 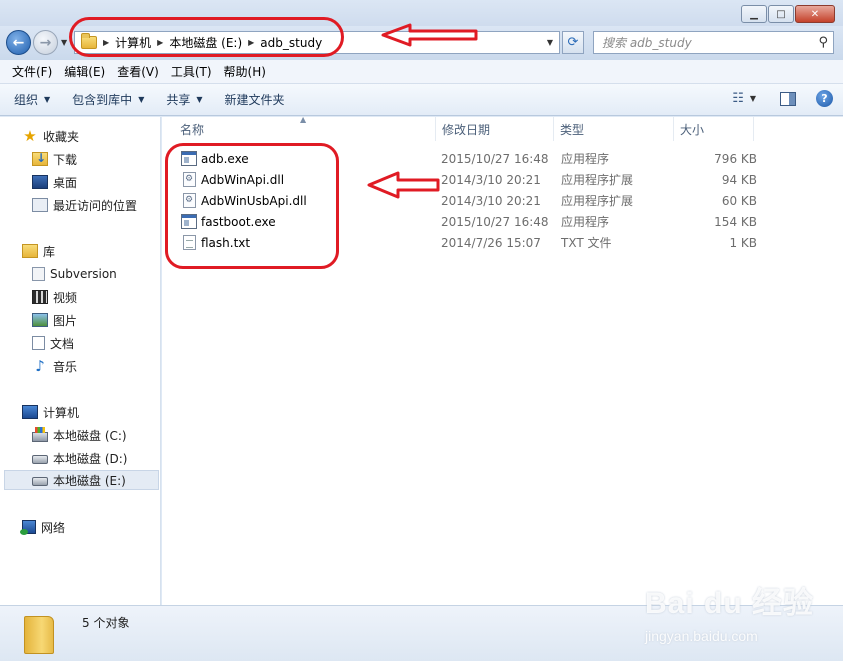 I want to click on back-button: ←, so click(x=18, y=42).